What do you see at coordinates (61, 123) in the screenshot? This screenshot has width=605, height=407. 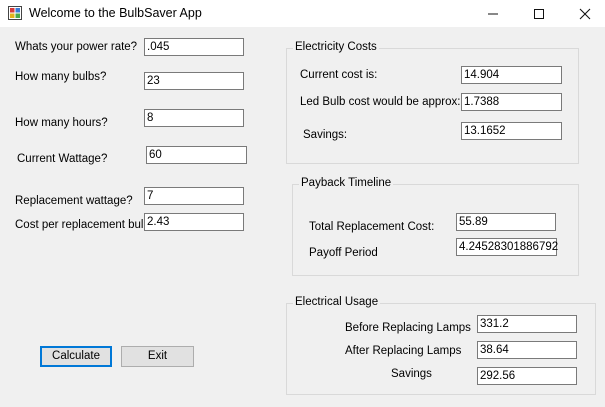 I see `hours-label: How many hours?` at bounding box center [61, 123].